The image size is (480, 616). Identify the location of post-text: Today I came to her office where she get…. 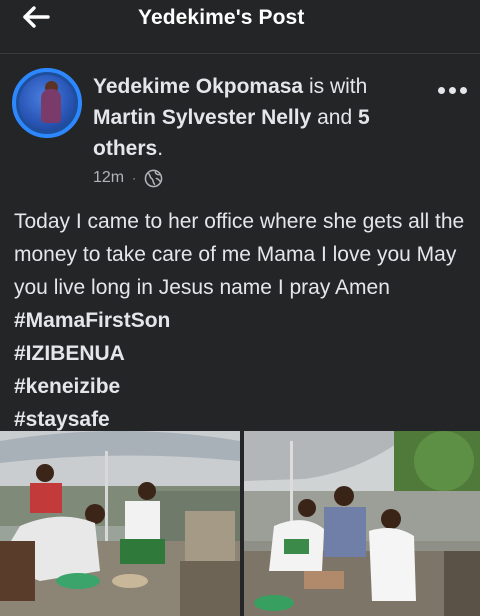
(239, 254).